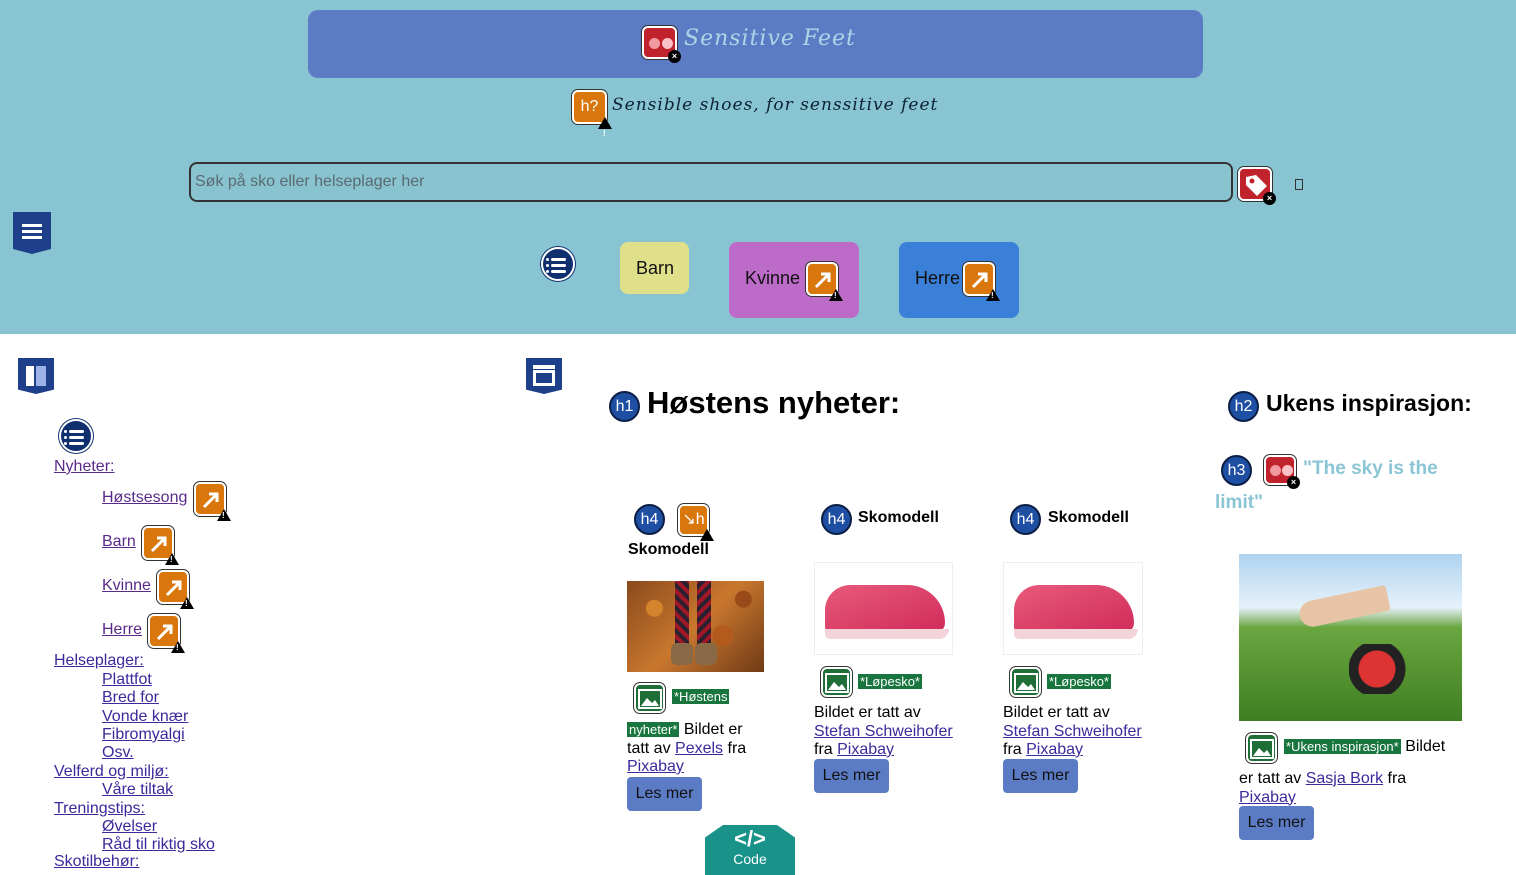 The image size is (1516, 875). Describe the element at coordinates (1342, 746) in the screenshot. I see `inspiration-alt-text: *Ukens inspirasjon*` at that location.